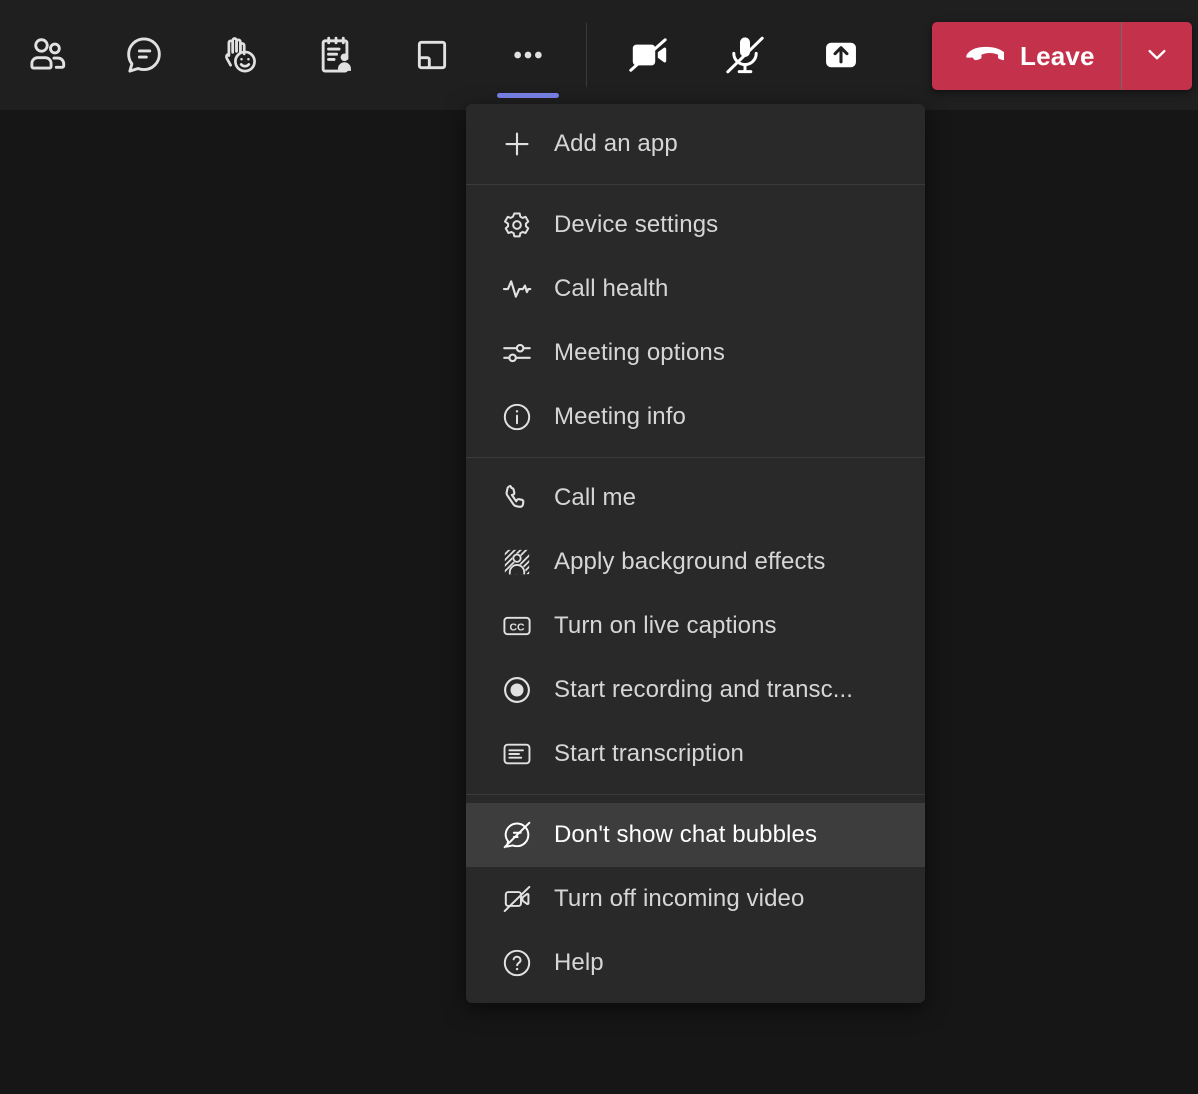 The height and width of the screenshot is (1094, 1198). I want to click on raise-hand-reactions-icon, so click(240, 55).